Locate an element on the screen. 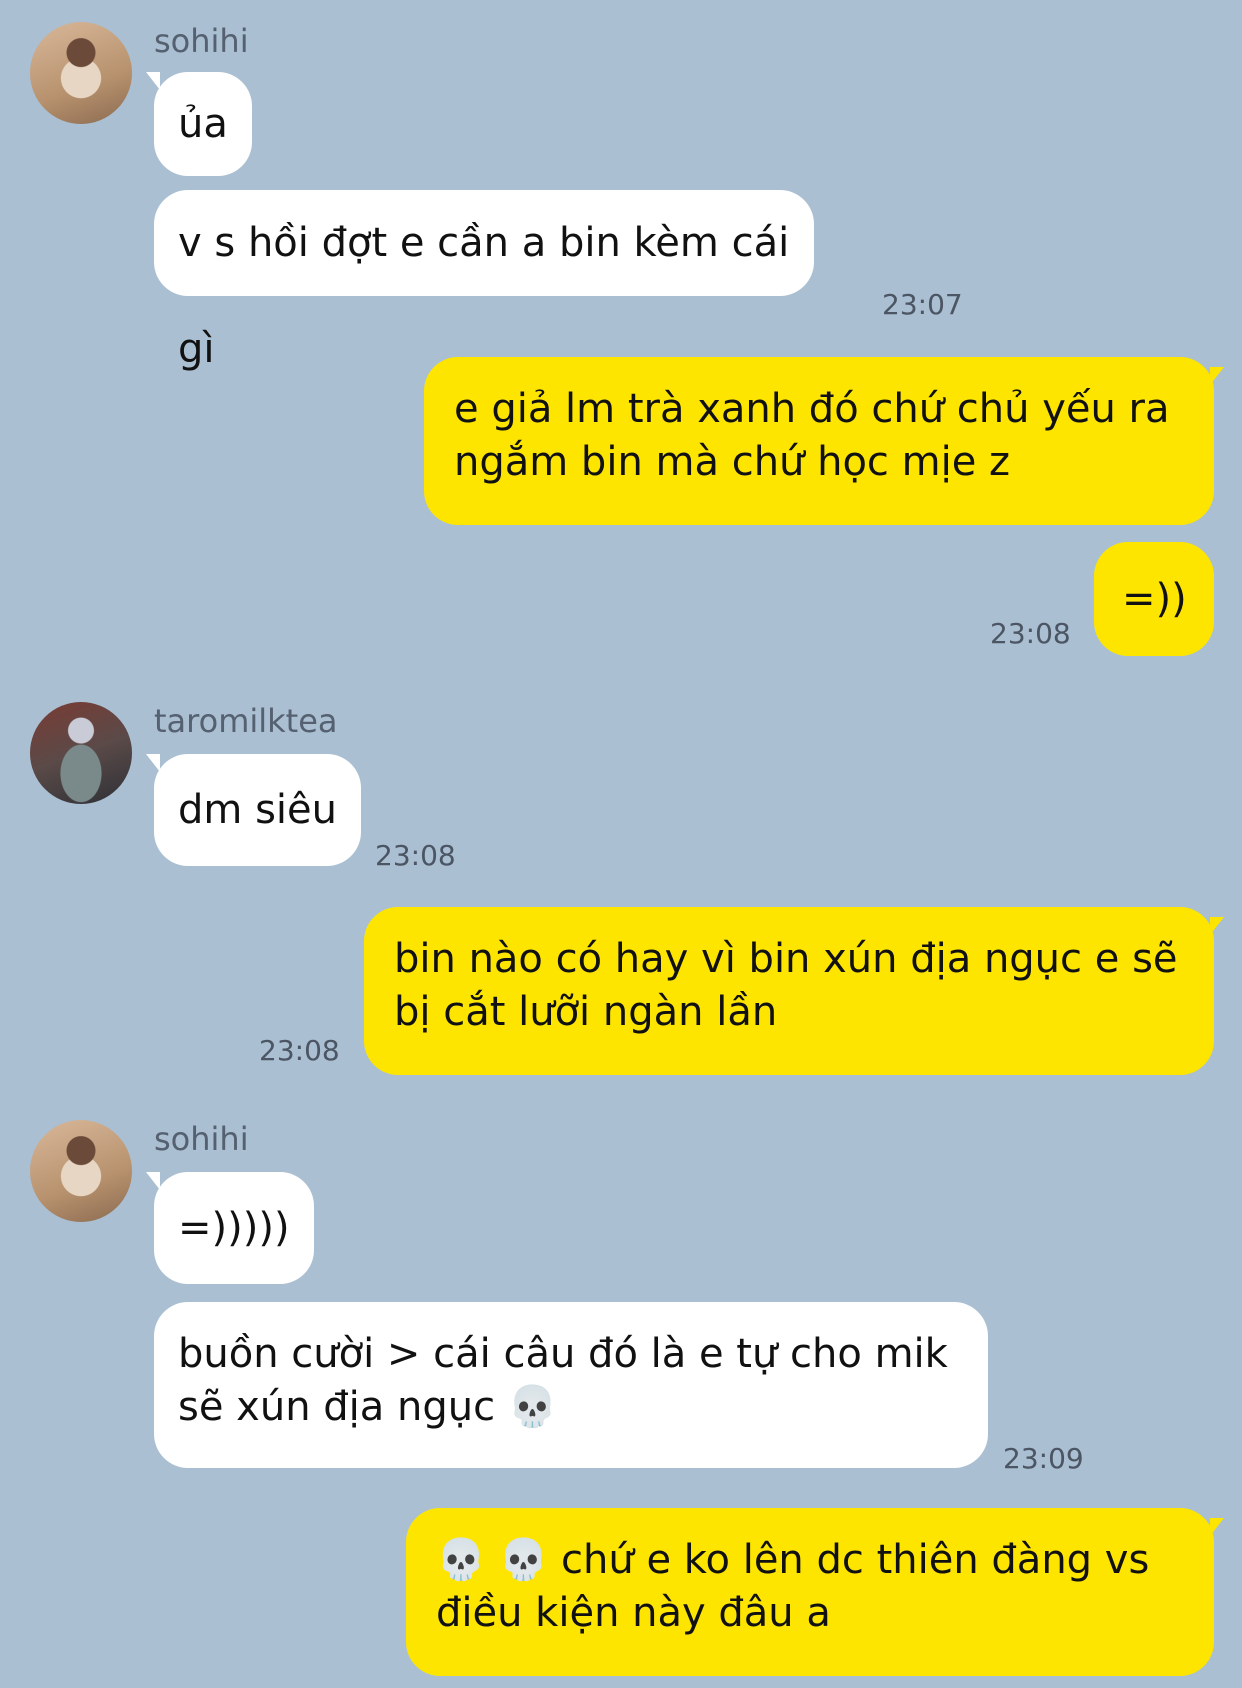 The height and width of the screenshot is (1688, 1242). message-text: buồn cười > cái câu đó là e tự cho mik is located at coordinates (563, 1354).